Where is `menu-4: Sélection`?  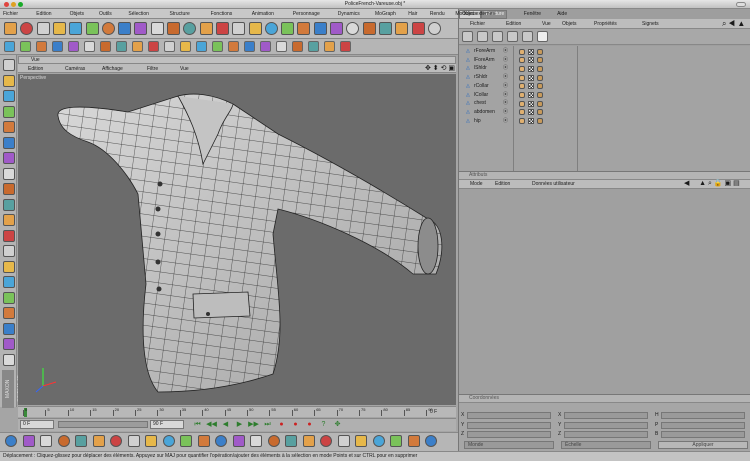 menu-4: Sélection is located at coordinates (138, 14).